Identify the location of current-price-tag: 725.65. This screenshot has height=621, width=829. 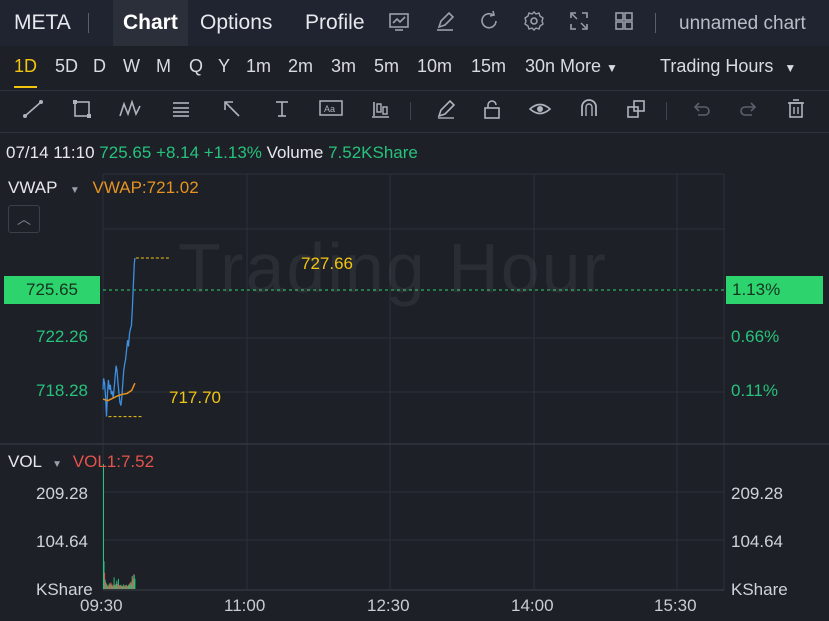
(52, 290).